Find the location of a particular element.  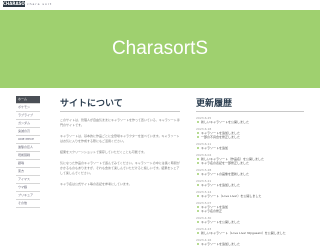

news-item: 2023.5.14 キャラソート（Love Live!）を公開しました is located at coordinates (250, 194).